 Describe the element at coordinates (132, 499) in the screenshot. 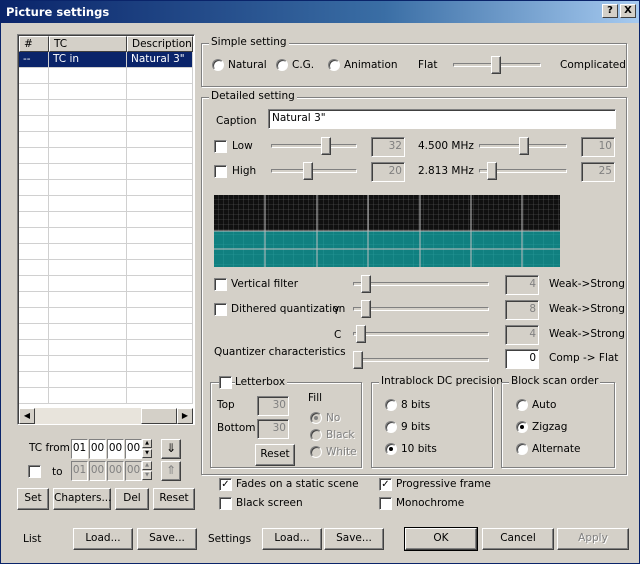

I see `del-button: Del` at that location.